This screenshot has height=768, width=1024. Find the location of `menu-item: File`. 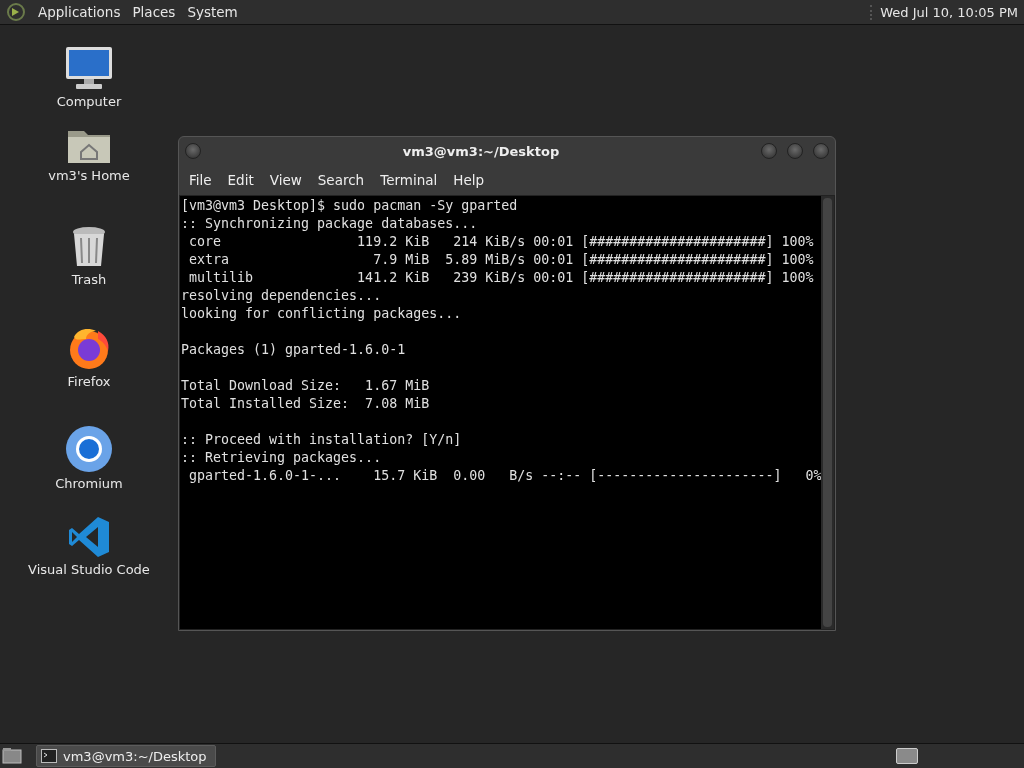

menu-item: File is located at coordinates (200, 180).